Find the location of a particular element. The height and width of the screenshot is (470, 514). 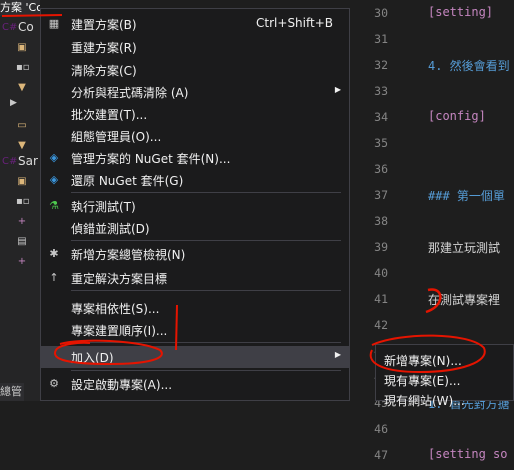

editor-line: 46 is located at coordinates (434, 431).